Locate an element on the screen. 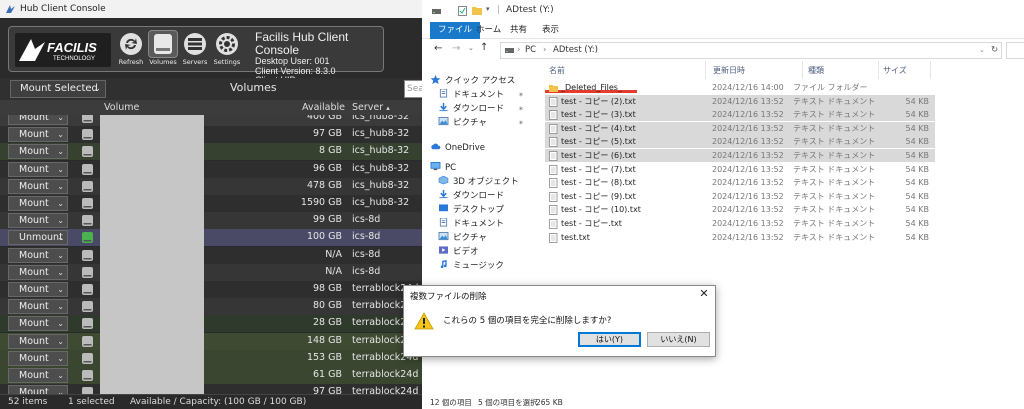 The image size is (1024, 409). refresh-icon: ↻ is located at coordinates (994, 50).